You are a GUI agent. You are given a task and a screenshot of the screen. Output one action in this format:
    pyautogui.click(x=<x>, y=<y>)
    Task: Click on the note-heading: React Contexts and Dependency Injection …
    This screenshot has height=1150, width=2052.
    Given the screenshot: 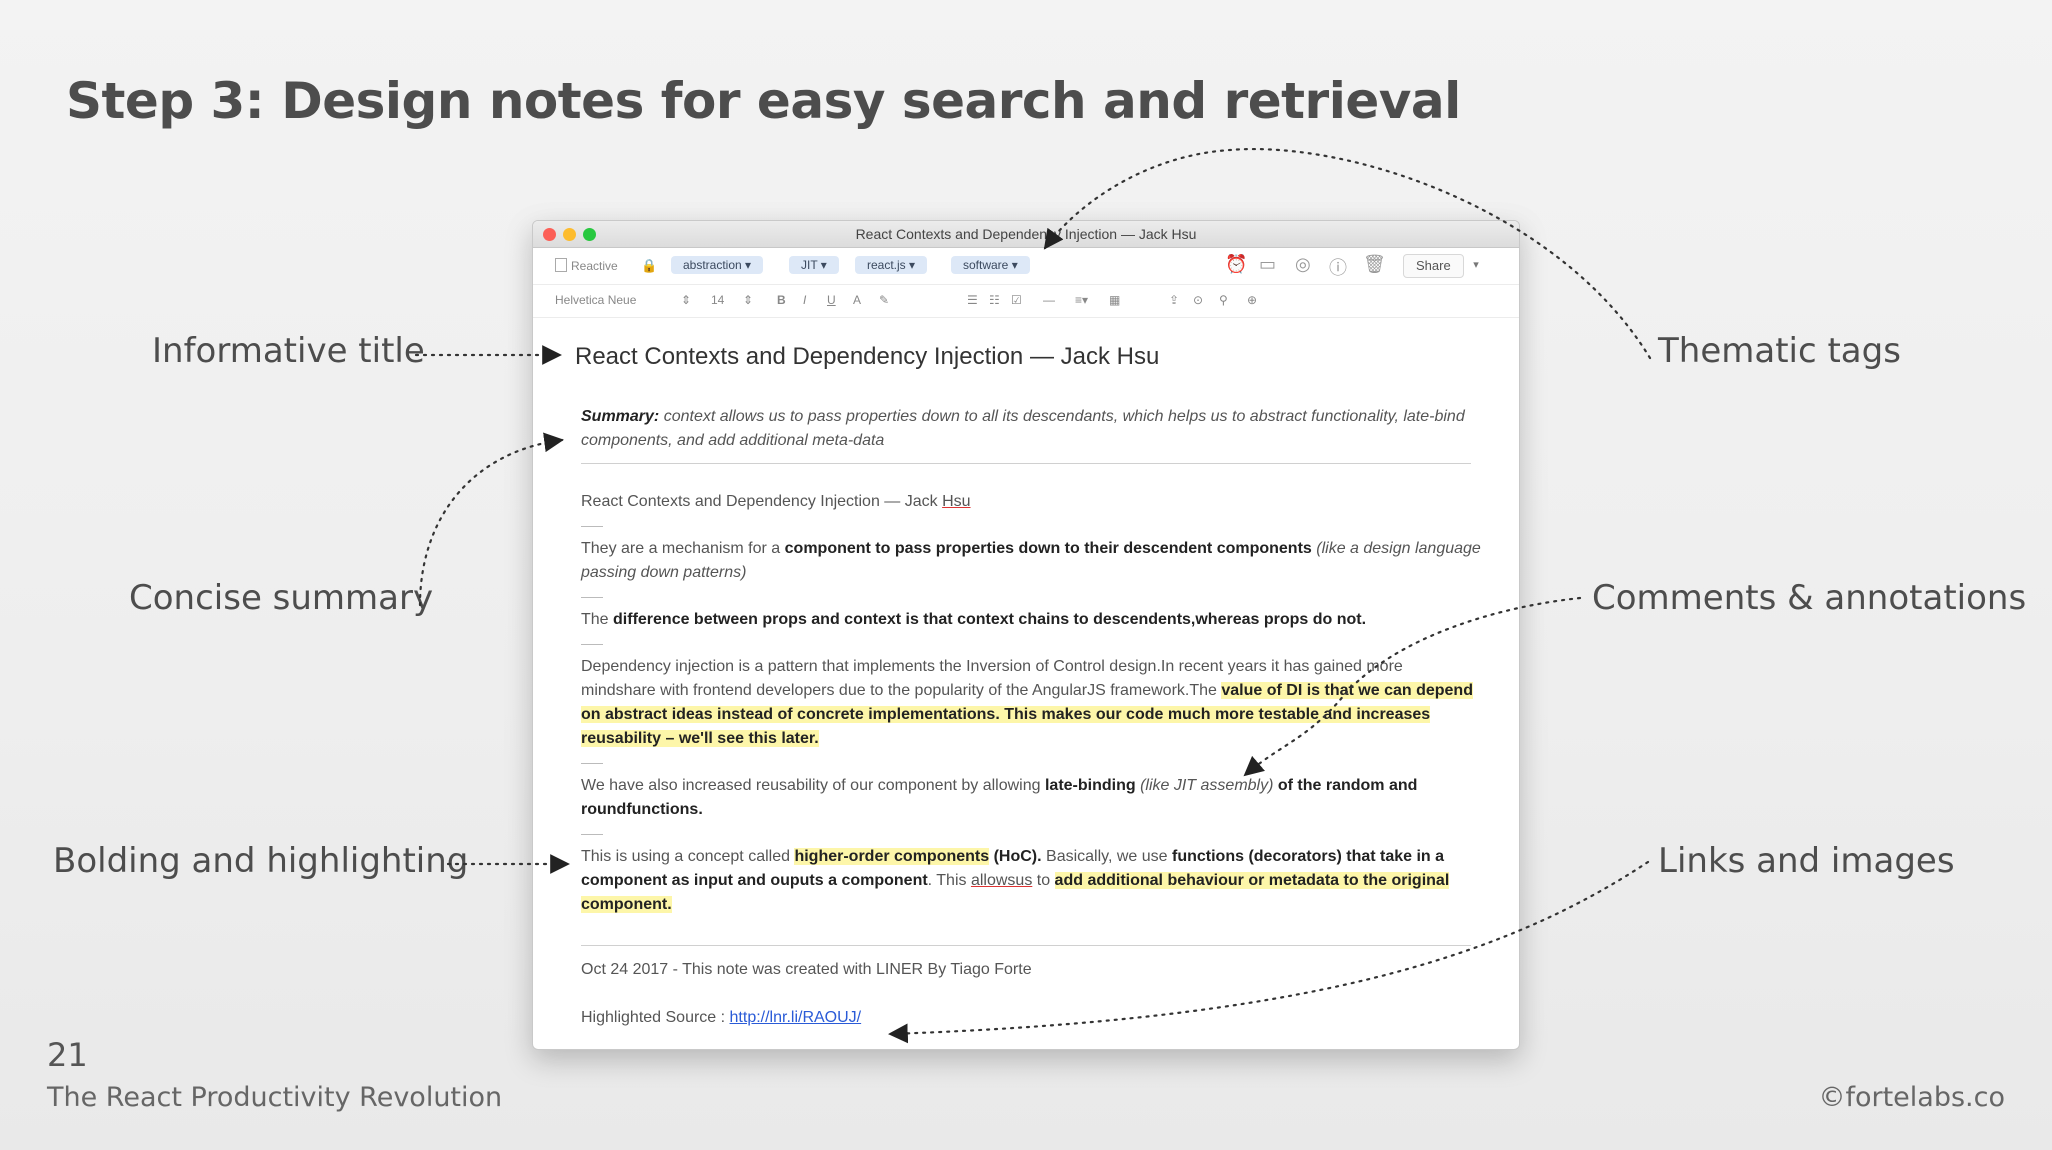 What is the action you would take?
    pyautogui.click(x=776, y=501)
    